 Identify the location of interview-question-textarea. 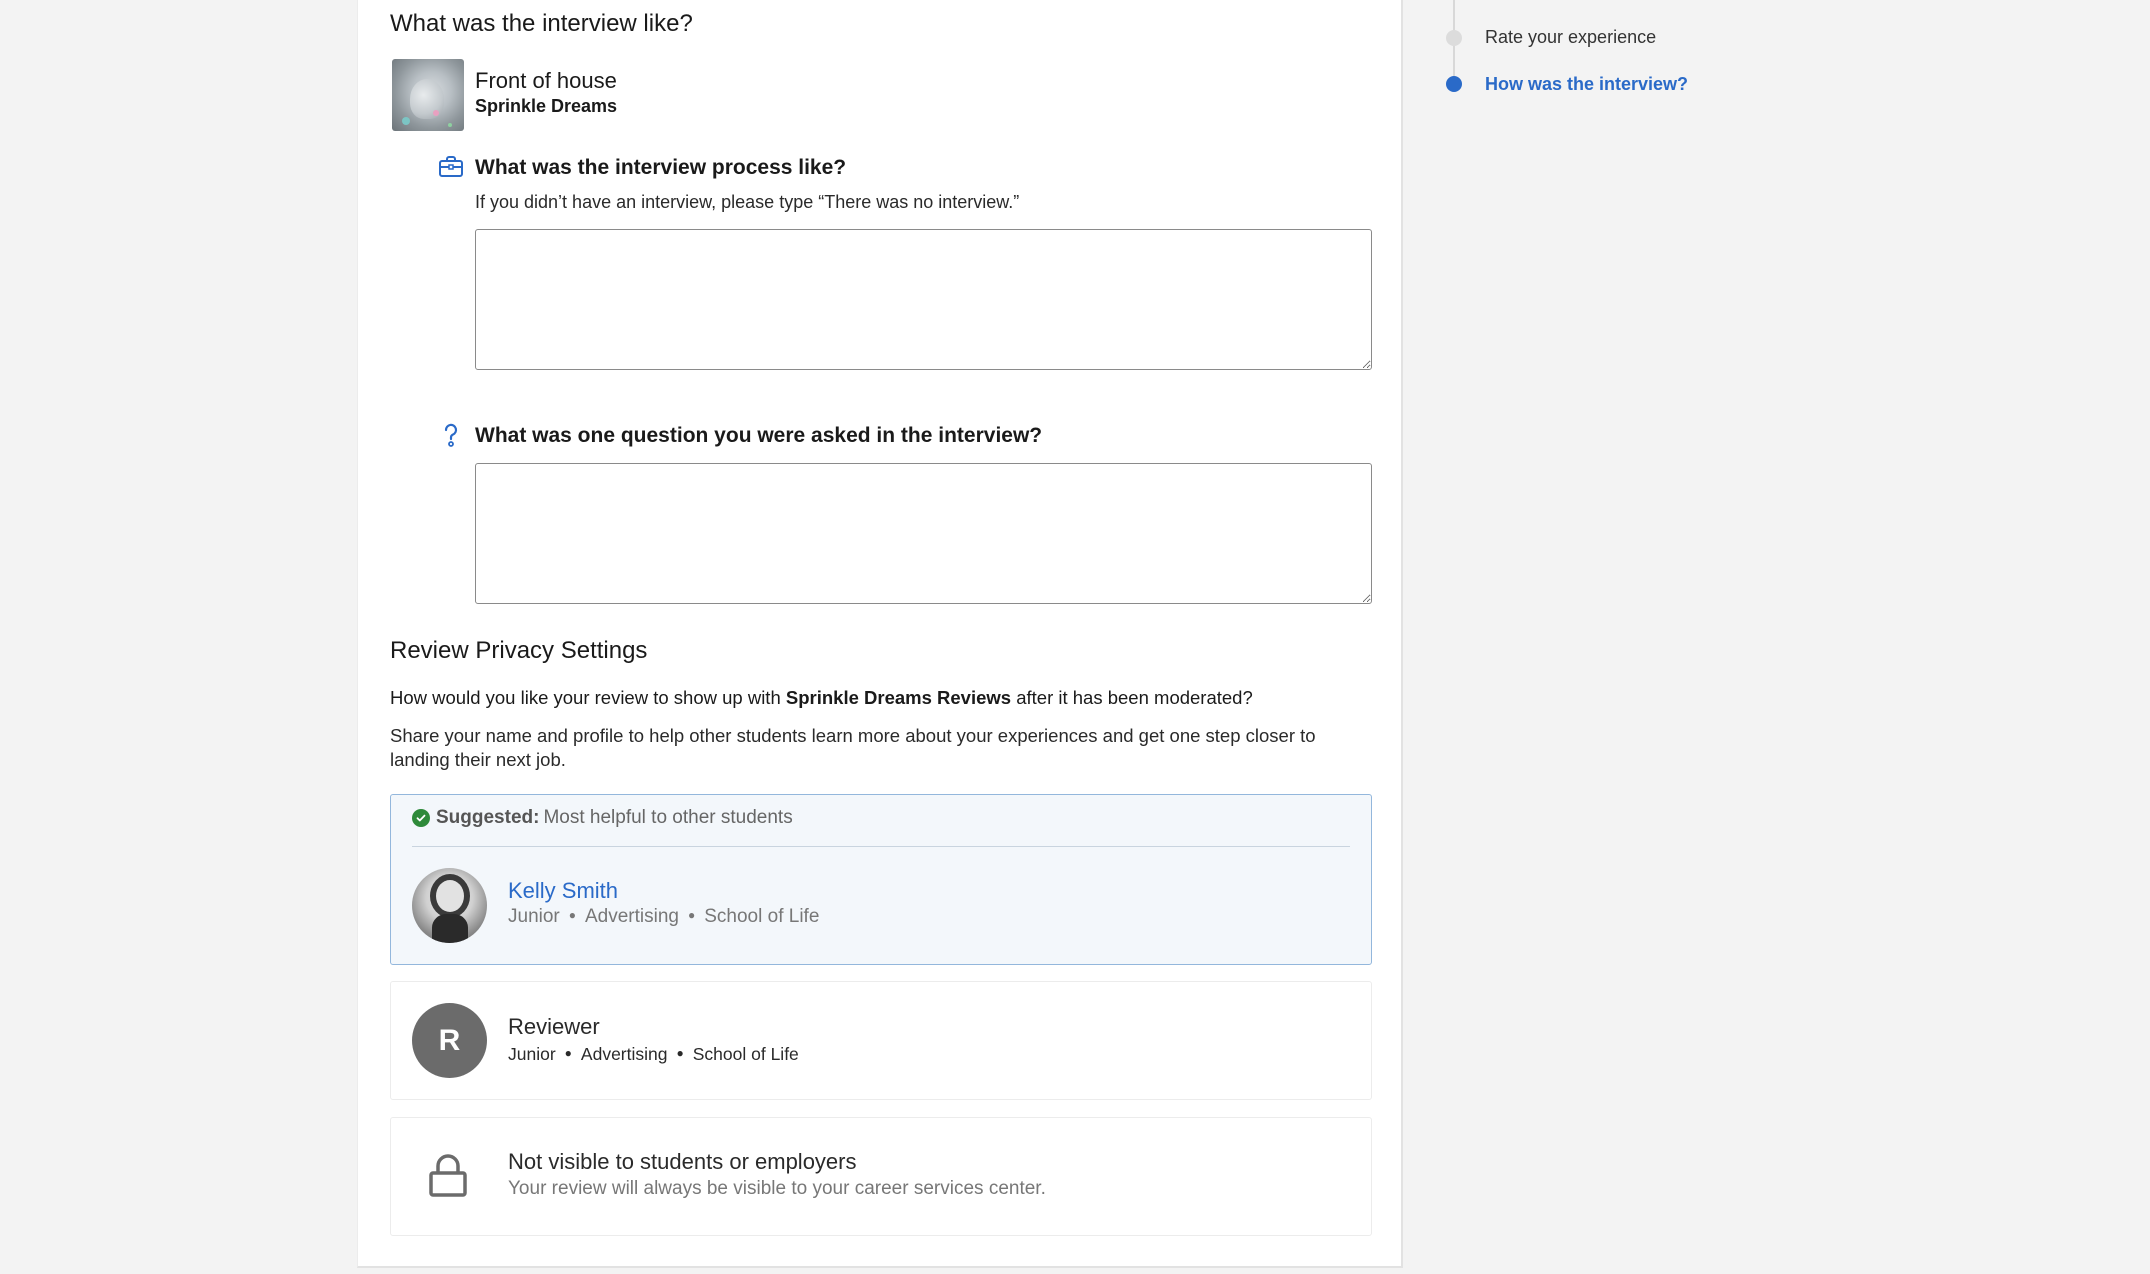
(923, 533).